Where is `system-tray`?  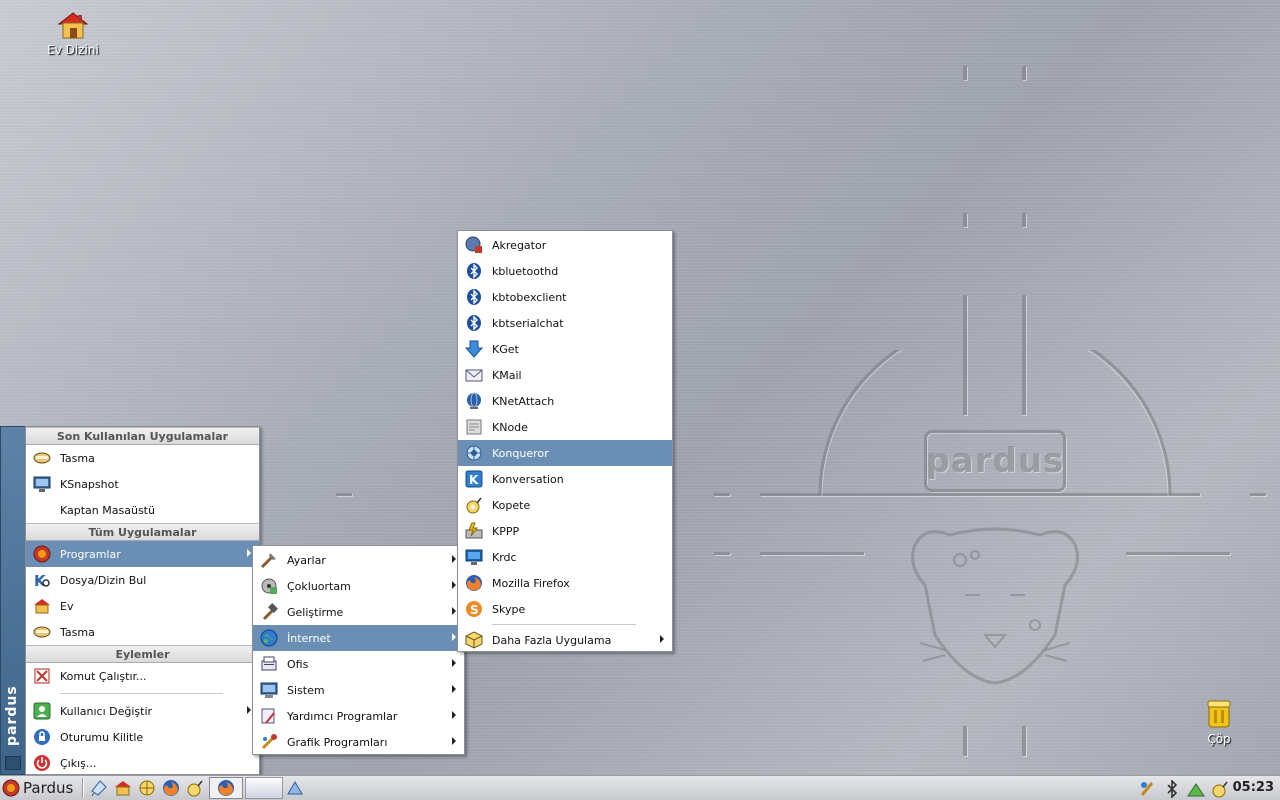 system-tray is located at coordinates (1184, 789).